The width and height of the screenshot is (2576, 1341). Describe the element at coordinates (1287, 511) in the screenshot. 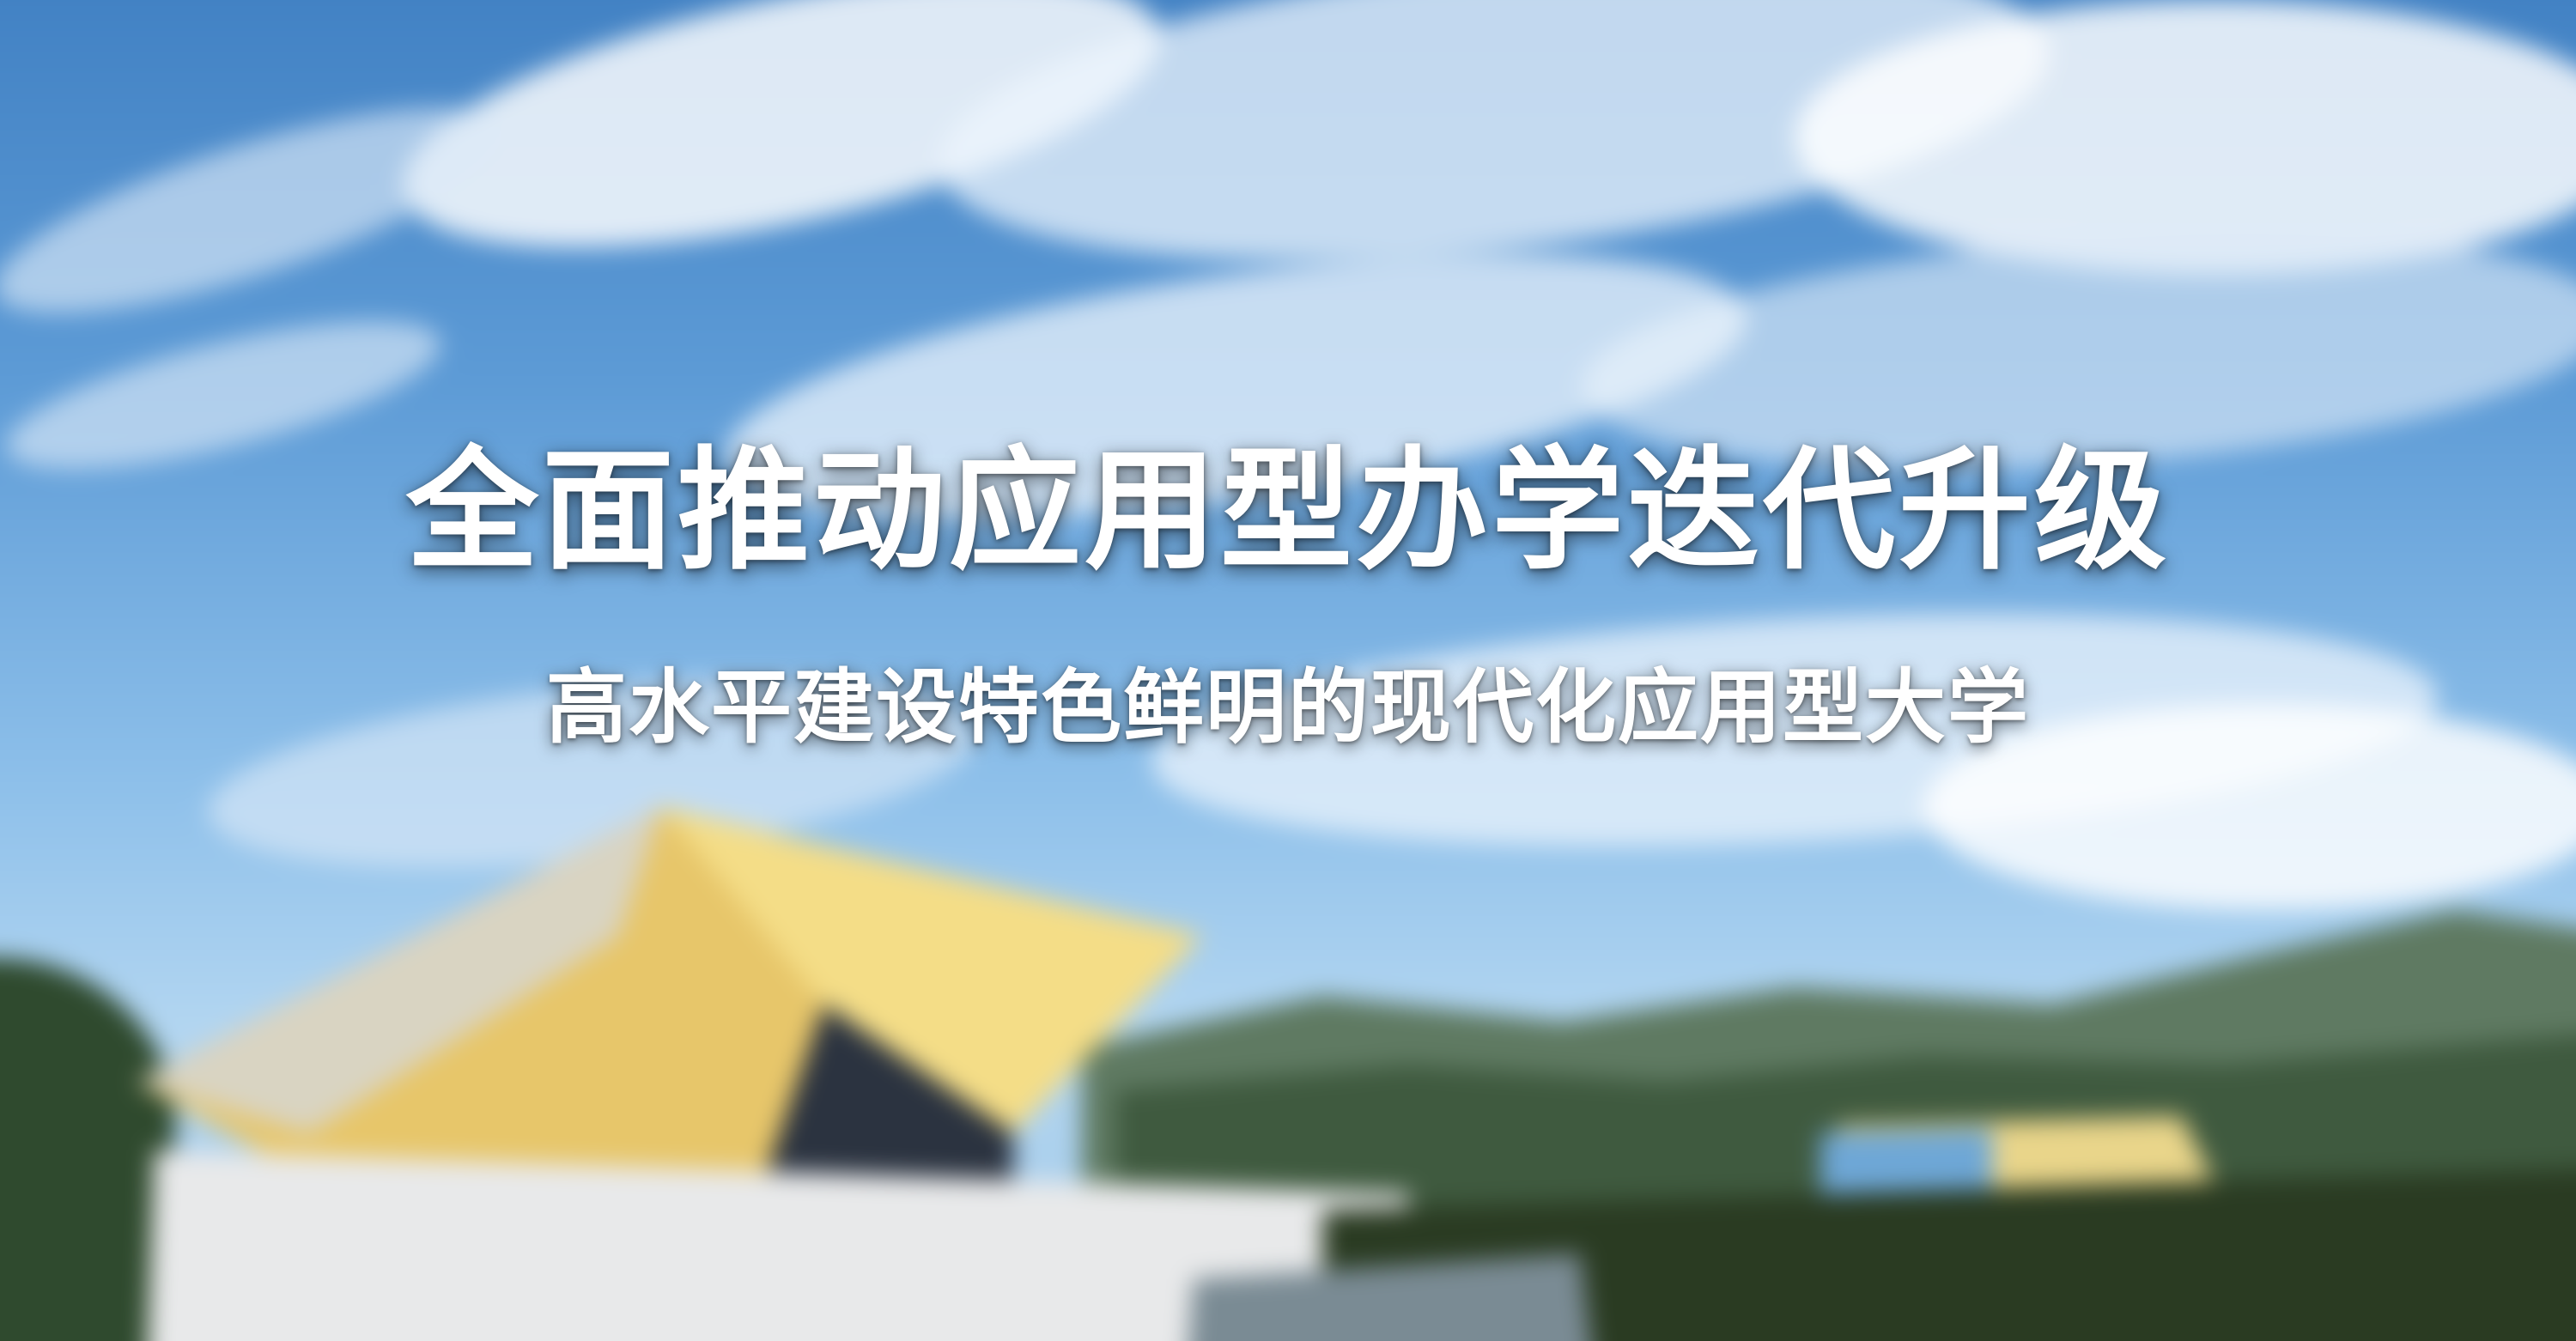

I see `banner-headline: 全面推动应用型办学迭代升级` at that location.